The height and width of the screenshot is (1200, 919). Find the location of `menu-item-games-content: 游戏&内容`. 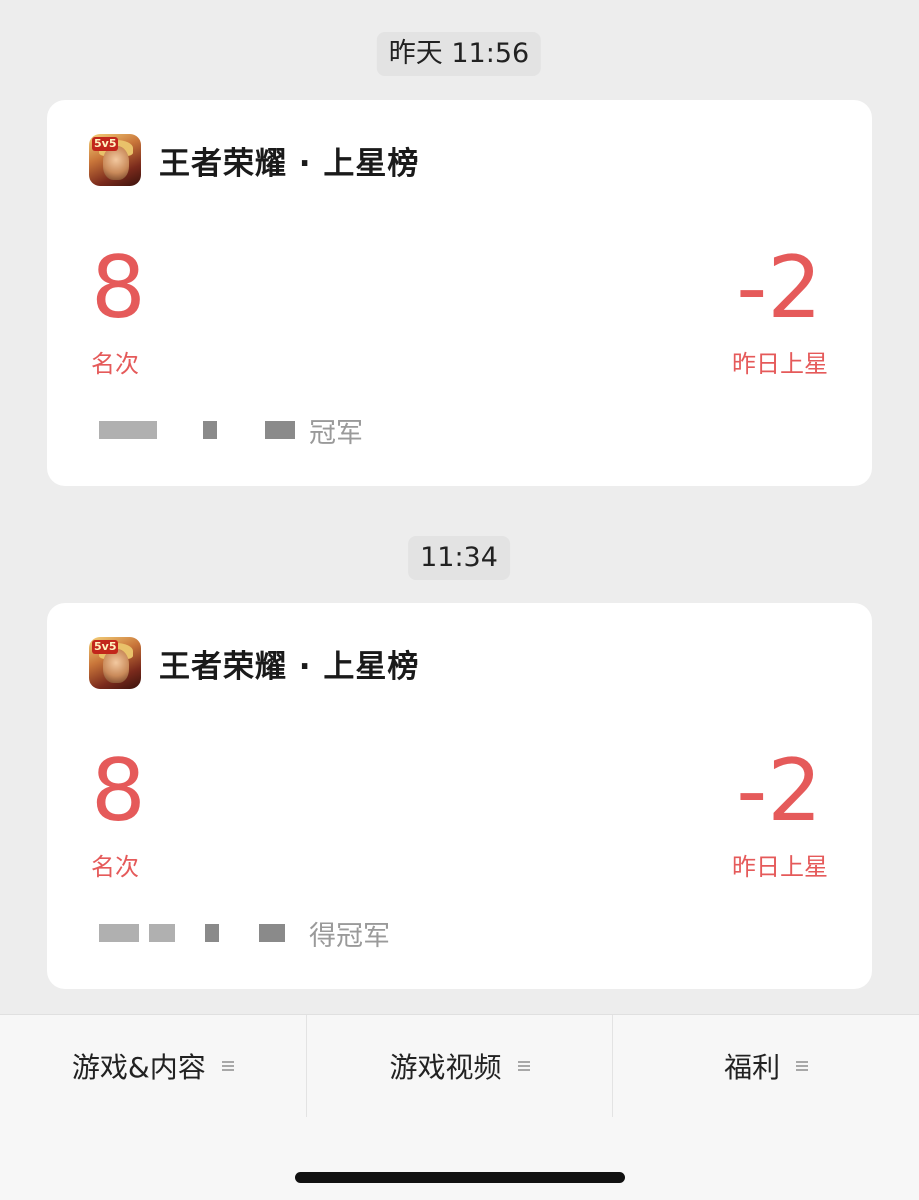

menu-item-games-content: 游戏&内容 is located at coordinates (153, 1066).